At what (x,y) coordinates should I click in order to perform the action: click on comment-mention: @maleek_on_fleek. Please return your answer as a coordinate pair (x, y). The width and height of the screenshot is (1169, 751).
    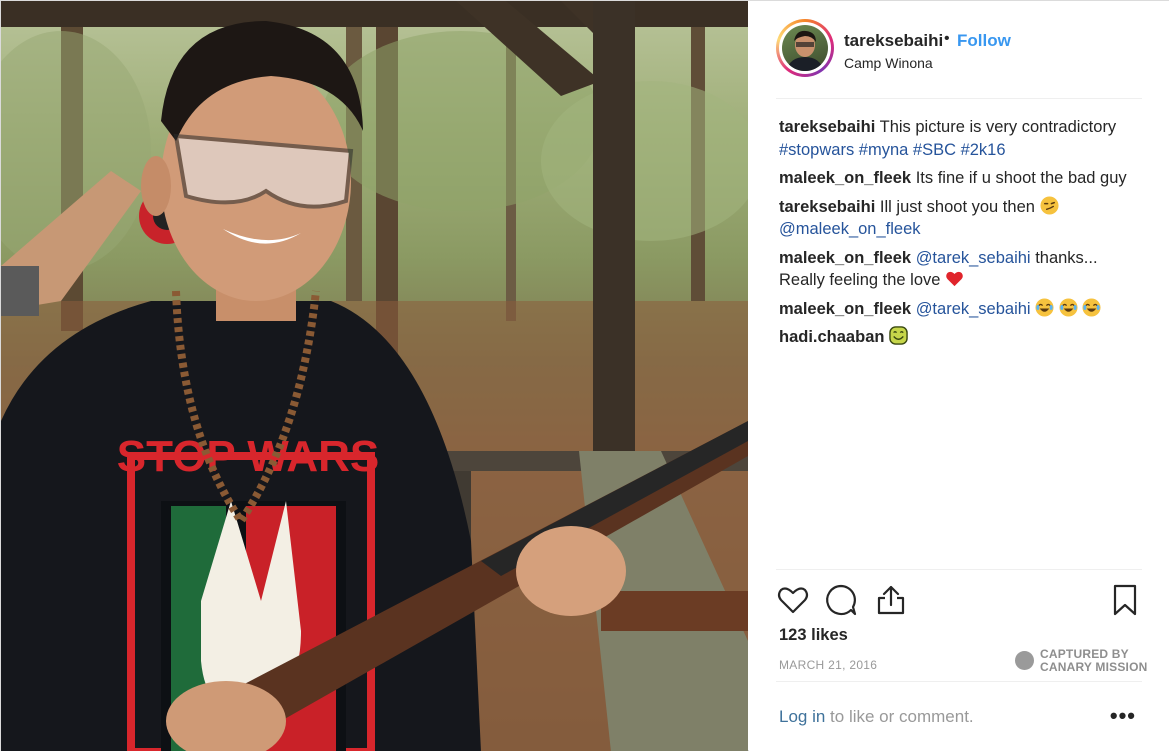
    Looking at the image, I should click on (850, 229).